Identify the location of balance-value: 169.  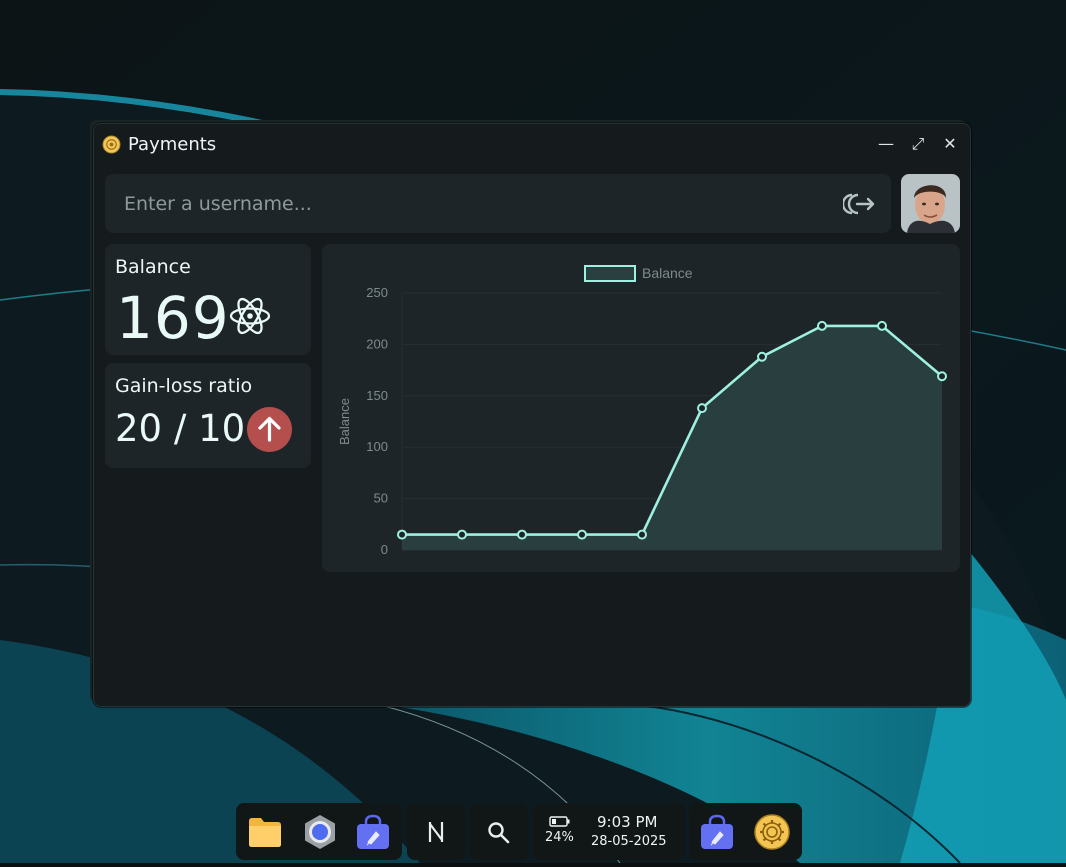
(173, 318).